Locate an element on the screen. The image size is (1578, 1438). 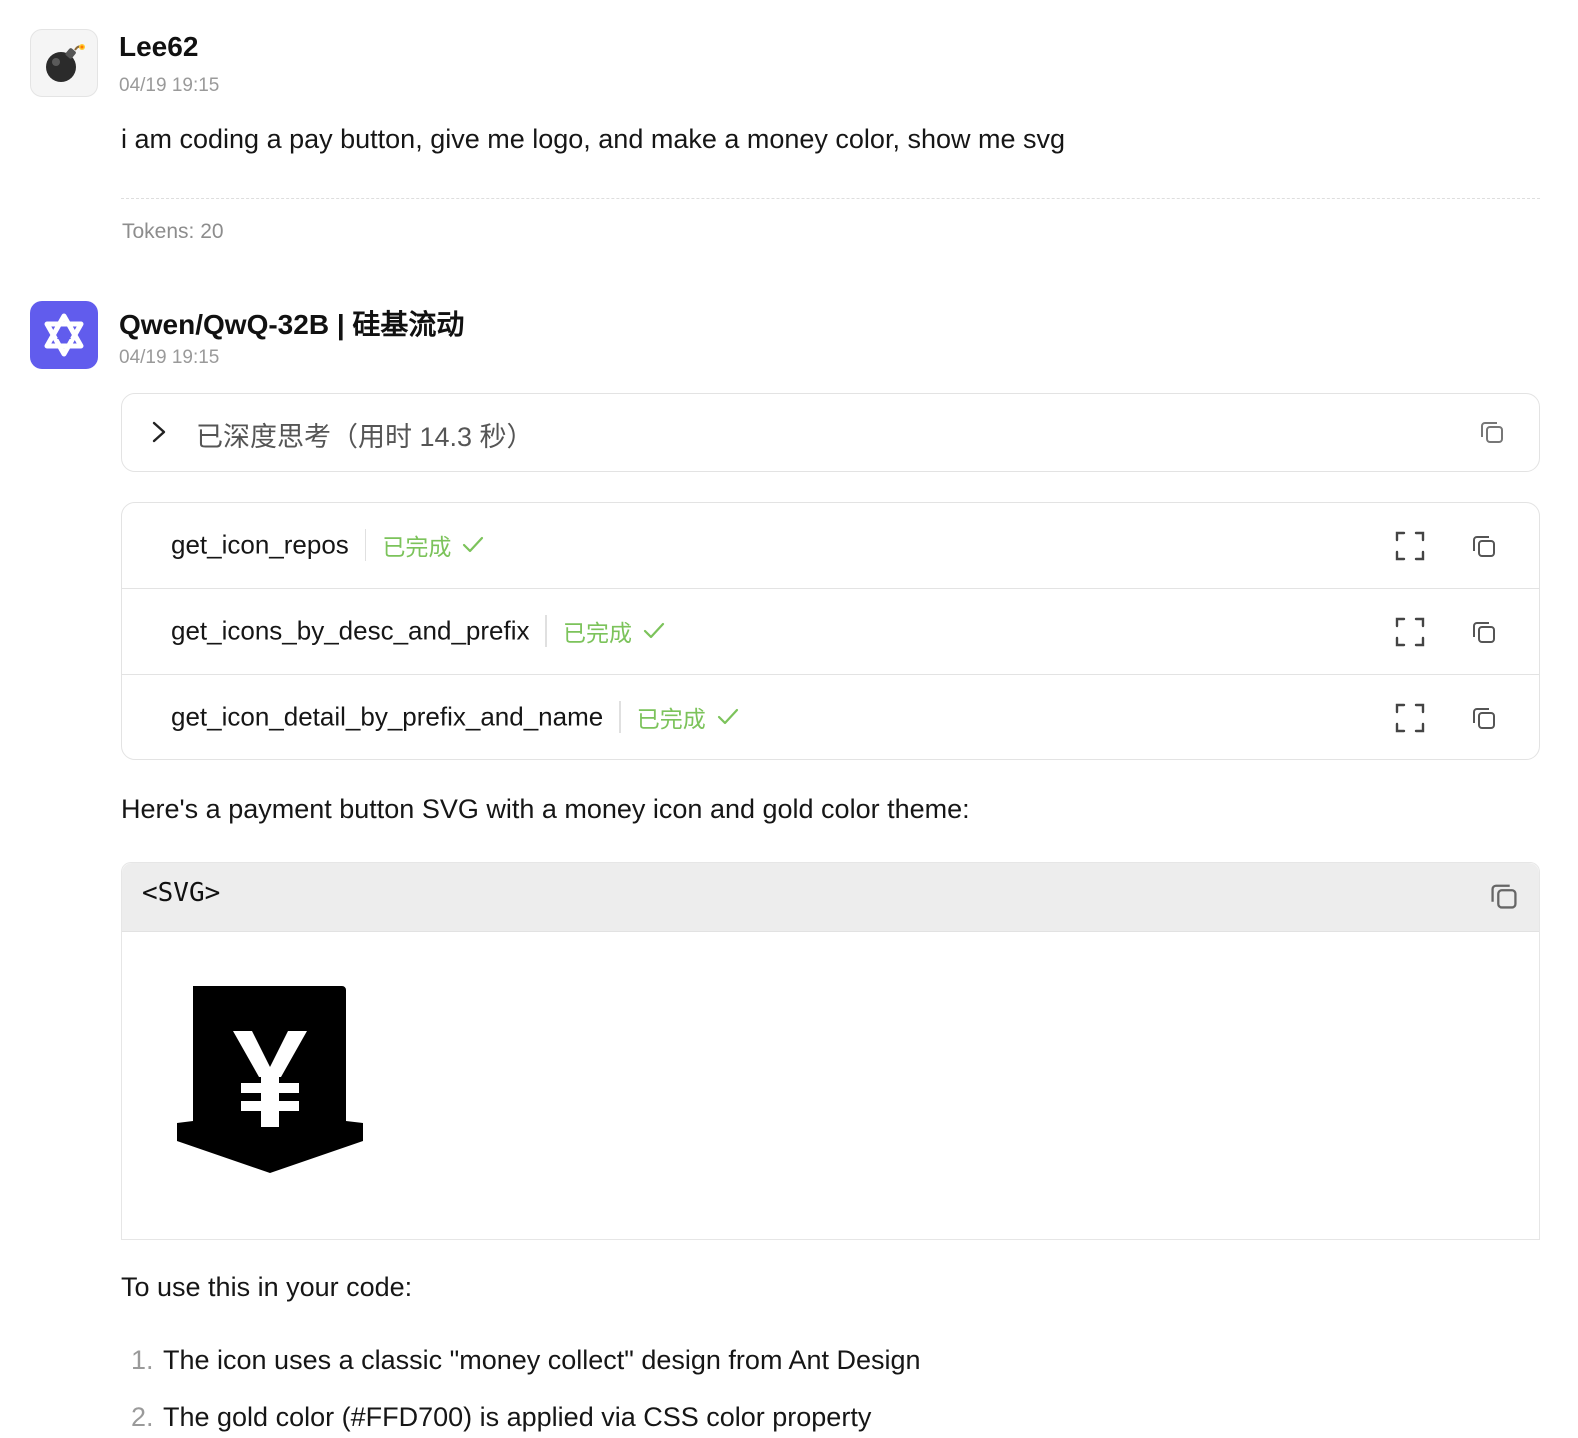
tool-call-row: get_icon_detail_by_prefix_and_name 已完成 is located at coordinates (830, 716).